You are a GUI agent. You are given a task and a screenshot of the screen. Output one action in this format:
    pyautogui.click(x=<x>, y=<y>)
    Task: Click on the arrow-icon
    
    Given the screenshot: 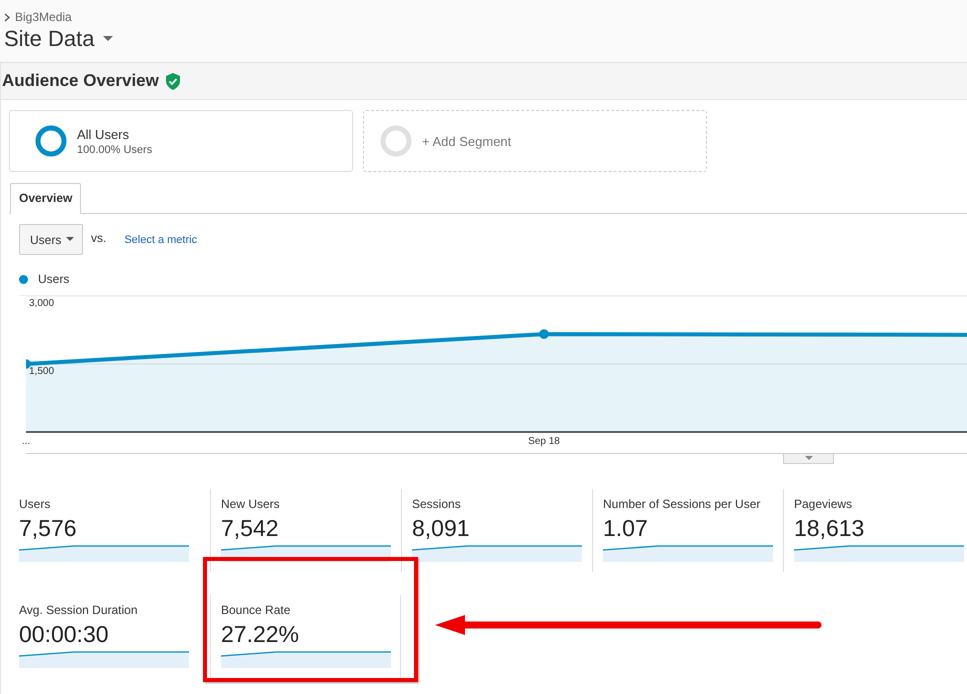 What is the action you would take?
    pyautogui.click(x=628, y=625)
    